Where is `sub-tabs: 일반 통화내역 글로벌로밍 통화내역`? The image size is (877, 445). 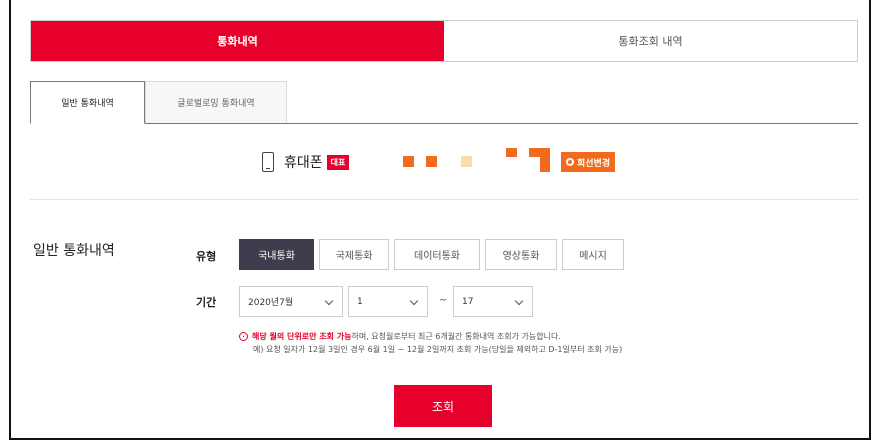 sub-tabs: 일반 통화내역 글로벌로밍 통화내역 is located at coordinates (444, 102).